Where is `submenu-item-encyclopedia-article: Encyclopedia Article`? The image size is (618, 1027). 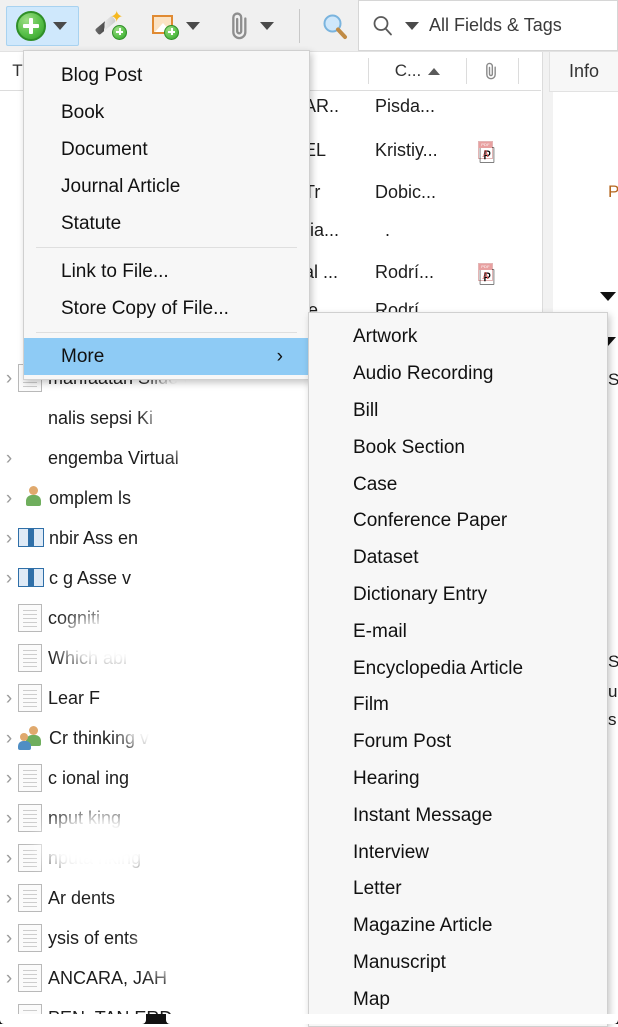
submenu-item-encyclopedia-article: Encyclopedia Article is located at coordinates (458, 668).